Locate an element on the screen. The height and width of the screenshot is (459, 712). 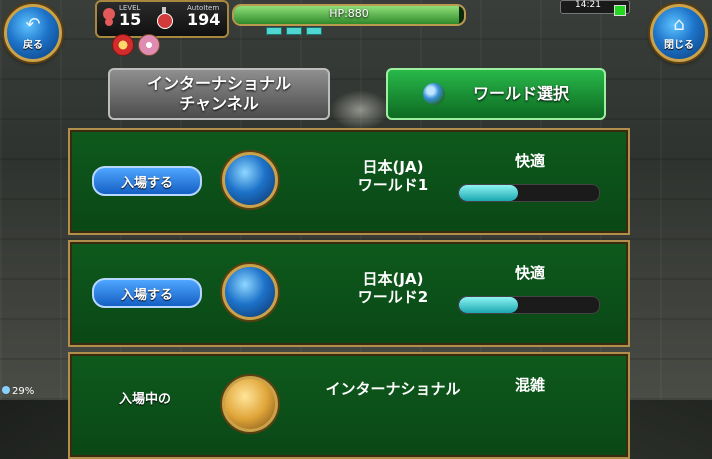
autoitem-block: AutoItem 194 is located at coordinates (203, 16).